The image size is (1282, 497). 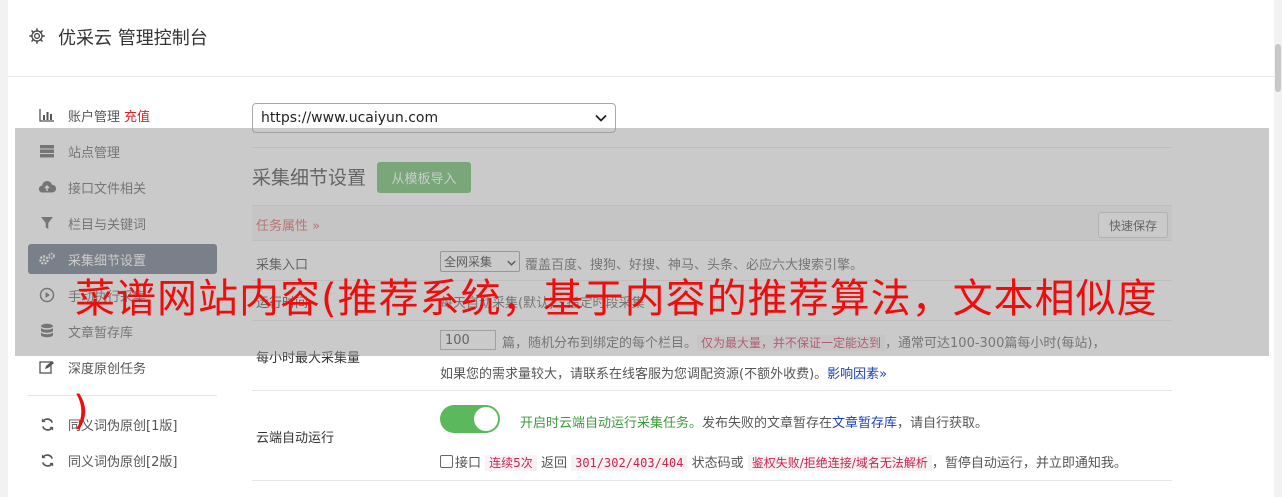 I want to click on cloud-run-text5: 状态码或, so click(x=717, y=463).